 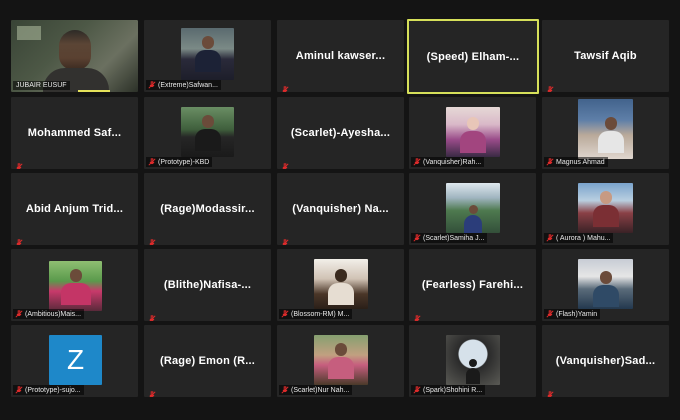 I want to click on participant-tile: (Flash)Yamin, so click(x=605, y=285).